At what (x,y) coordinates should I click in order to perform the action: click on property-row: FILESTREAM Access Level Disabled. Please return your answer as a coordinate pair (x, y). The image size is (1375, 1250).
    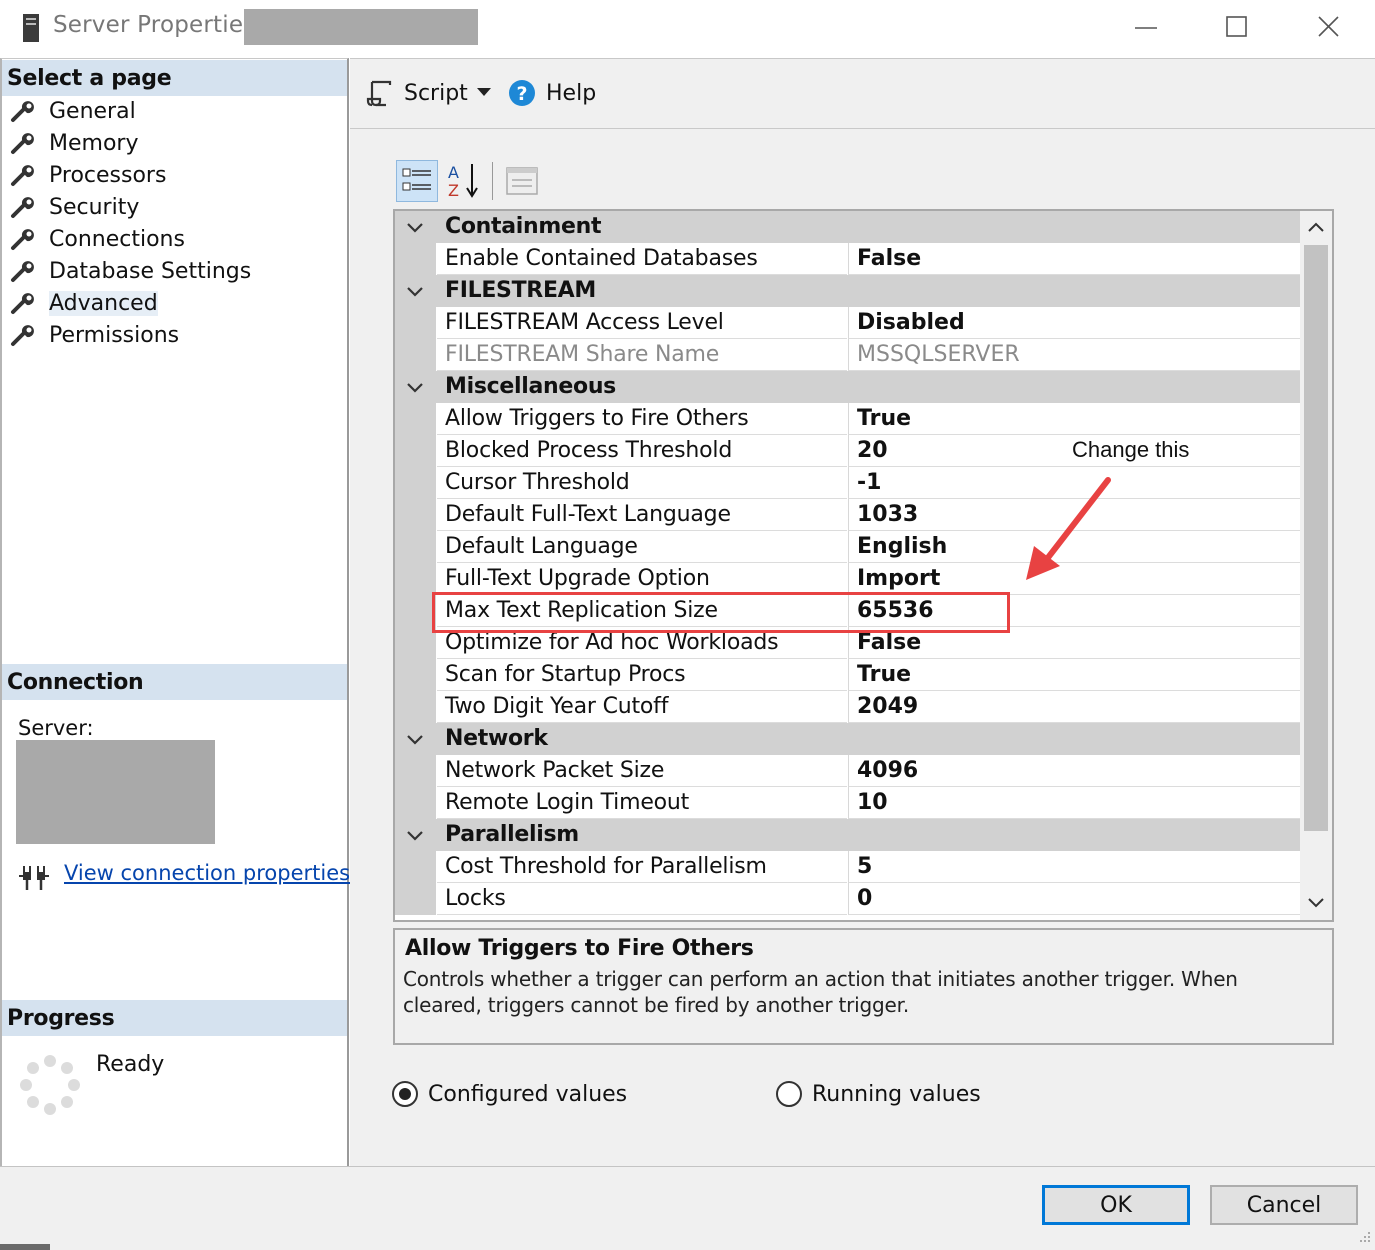
    Looking at the image, I should click on (847, 323).